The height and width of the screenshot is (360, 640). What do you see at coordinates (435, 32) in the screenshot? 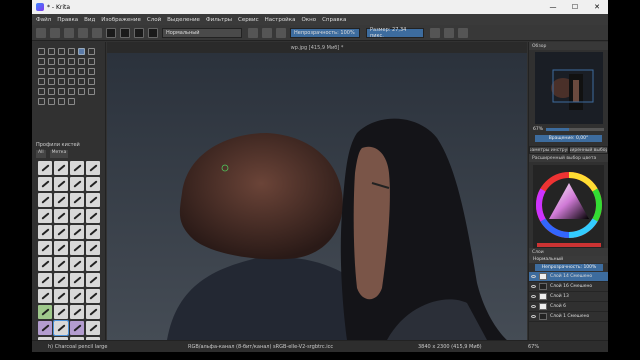
I see `mirror-horizontal-icon` at bounding box center [435, 32].